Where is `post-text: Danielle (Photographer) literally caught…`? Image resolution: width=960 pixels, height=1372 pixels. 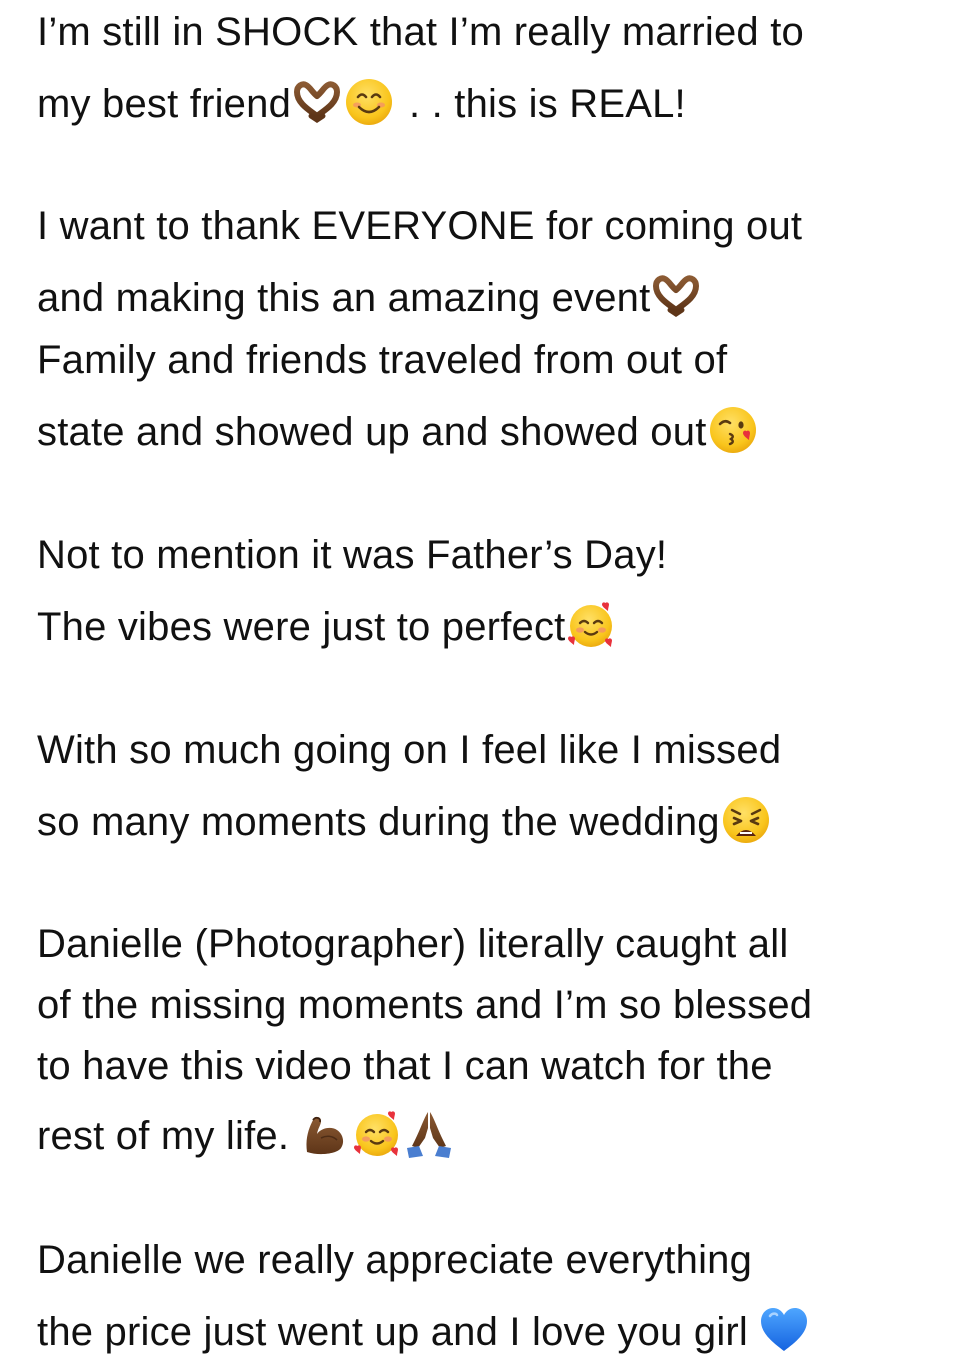
post-text: Danielle (Photographer) literally caught… is located at coordinates (413, 944).